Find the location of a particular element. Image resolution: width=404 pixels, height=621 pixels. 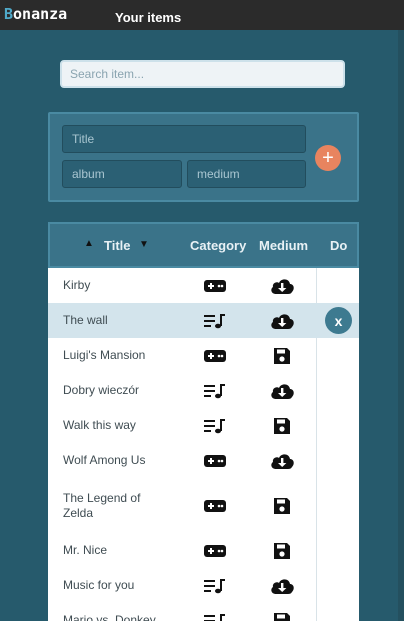

brand-name: onanza is located at coordinates (40, 14).